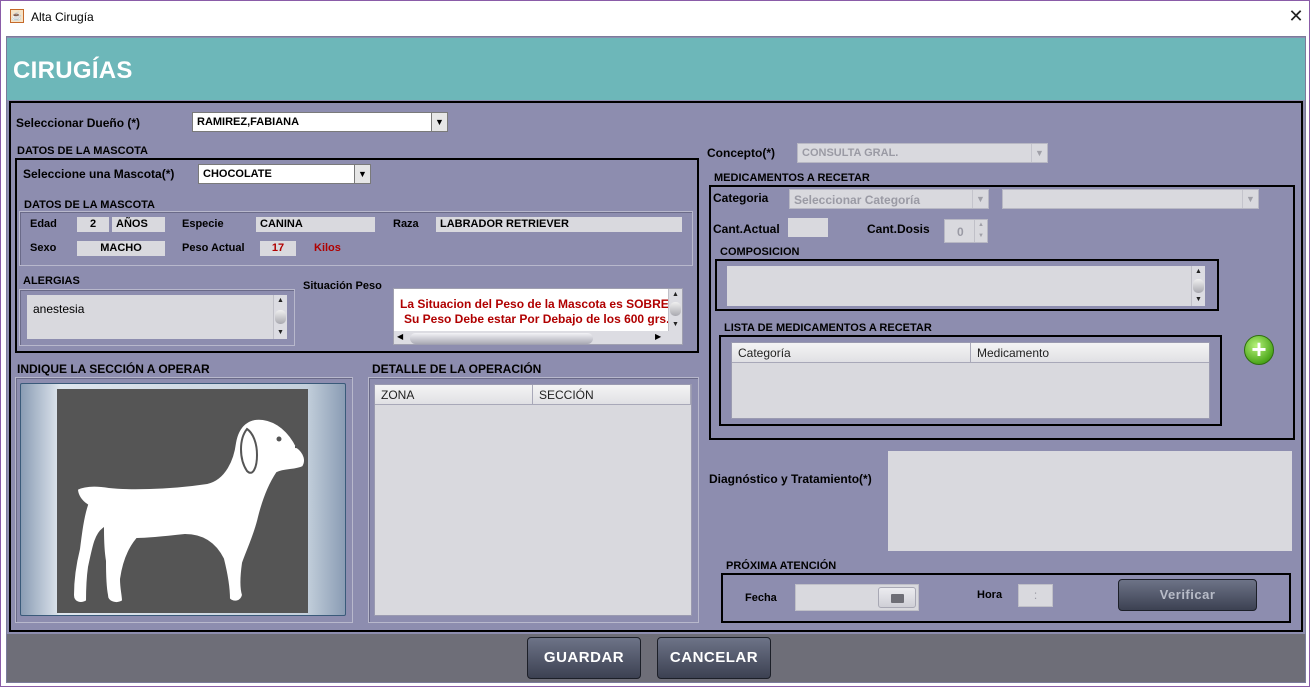  What do you see at coordinates (960, 232) in the screenshot?
I see `cant-dosis-value: 0` at bounding box center [960, 232].